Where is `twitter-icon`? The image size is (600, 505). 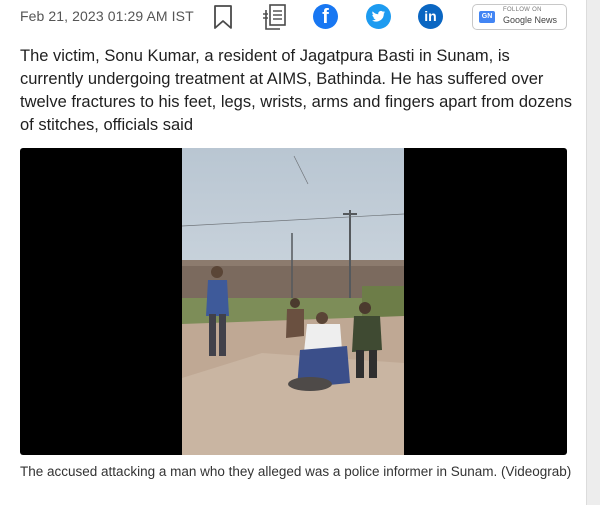 twitter-icon is located at coordinates (378, 16).